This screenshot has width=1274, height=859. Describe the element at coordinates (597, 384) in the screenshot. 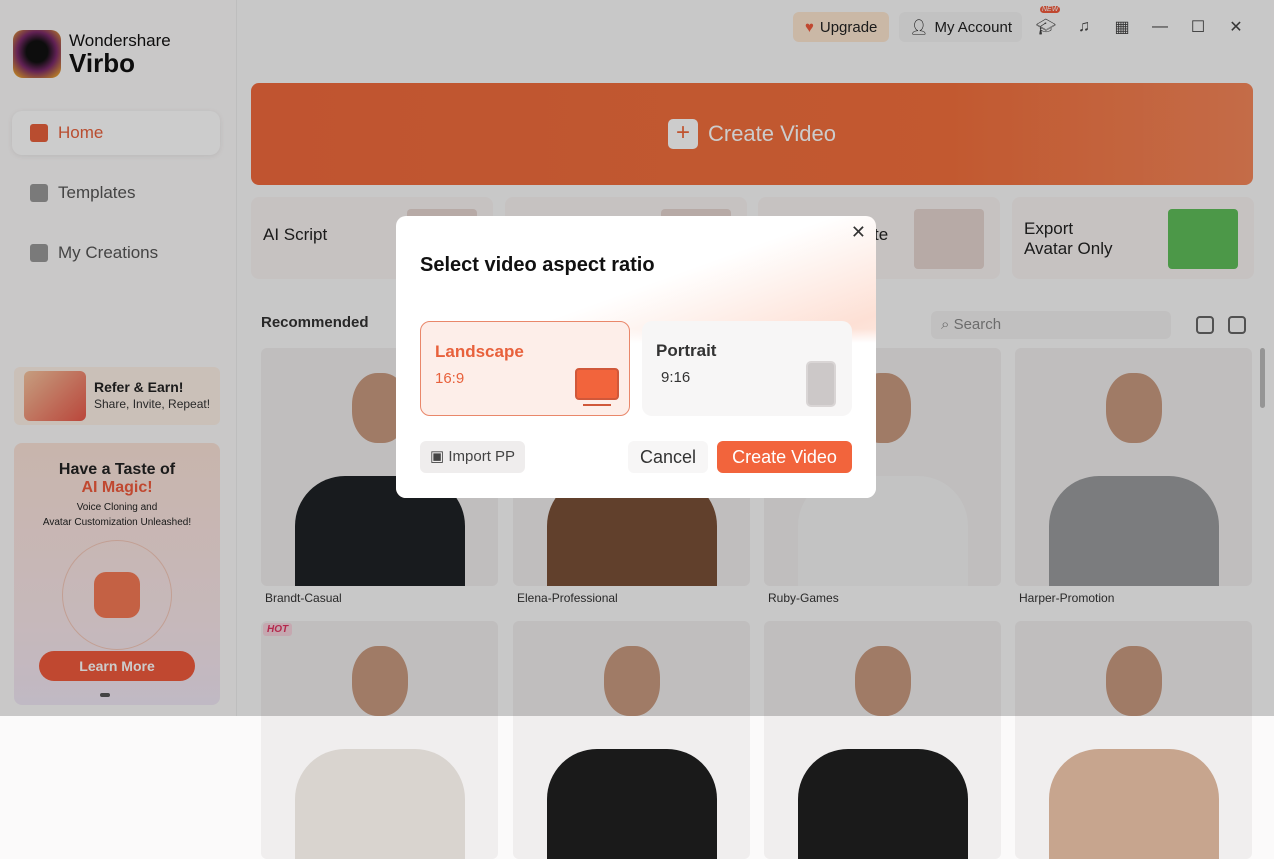

I see `monitor-icon` at that location.